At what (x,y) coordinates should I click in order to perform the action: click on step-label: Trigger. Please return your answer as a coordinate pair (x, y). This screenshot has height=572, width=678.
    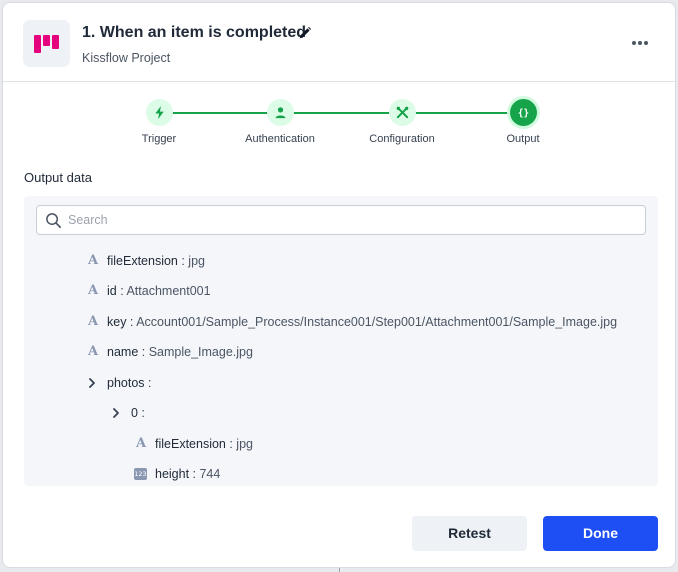
    Looking at the image, I should click on (159, 139).